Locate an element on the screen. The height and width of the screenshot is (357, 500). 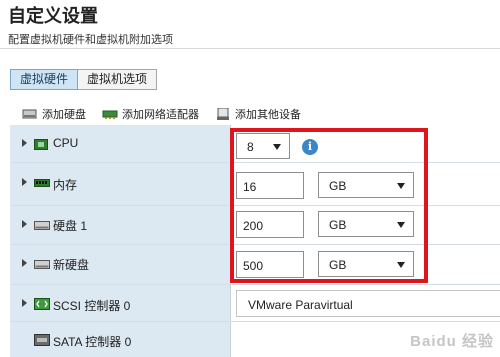
memory-module-icon is located at coordinates (42, 181).